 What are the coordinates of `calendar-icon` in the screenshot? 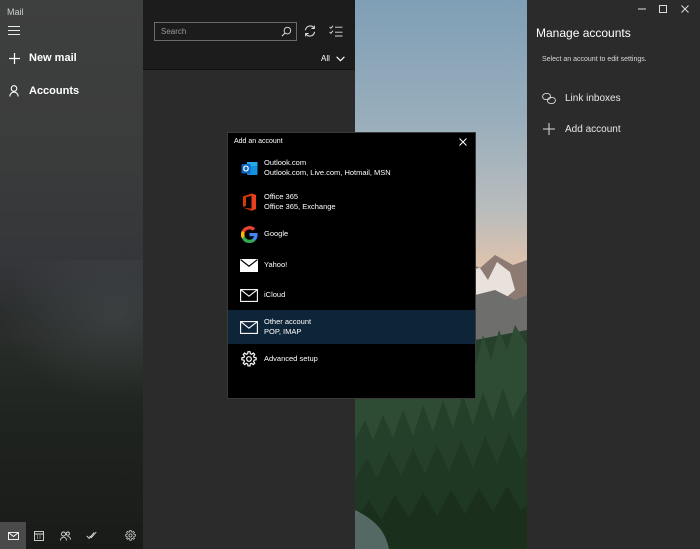 It's located at (39, 535).